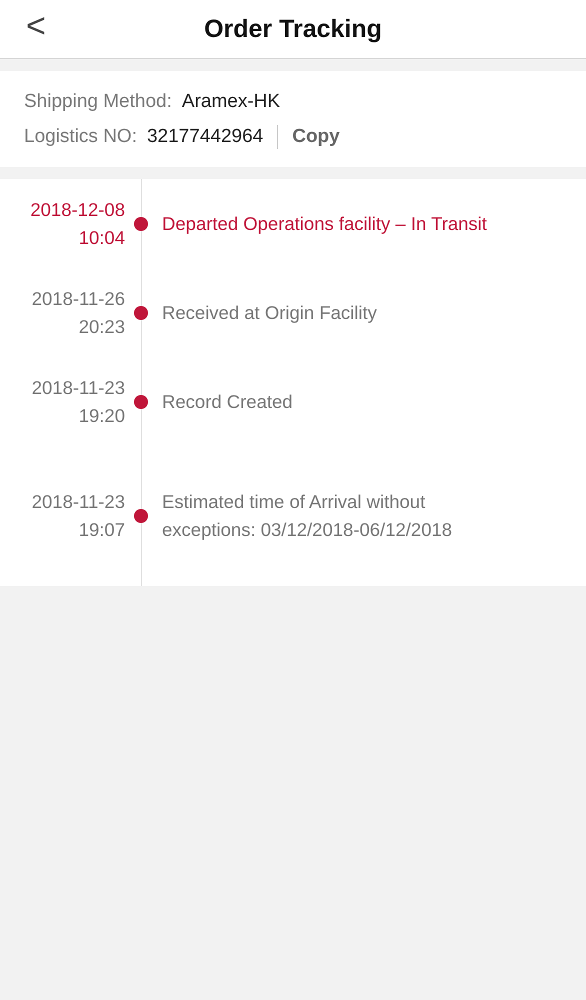 The width and height of the screenshot is (586, 1000). I want to click on event-time: 19:20, so click(101, 416).